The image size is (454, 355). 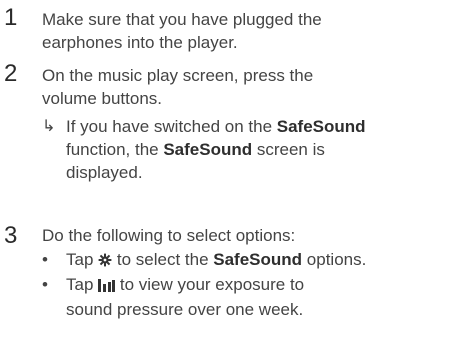 What do you see at coordinates (169, 235) in the screenshot?
I see `step-text-line: Do the following to select options:` at bounding box center [169, 235].